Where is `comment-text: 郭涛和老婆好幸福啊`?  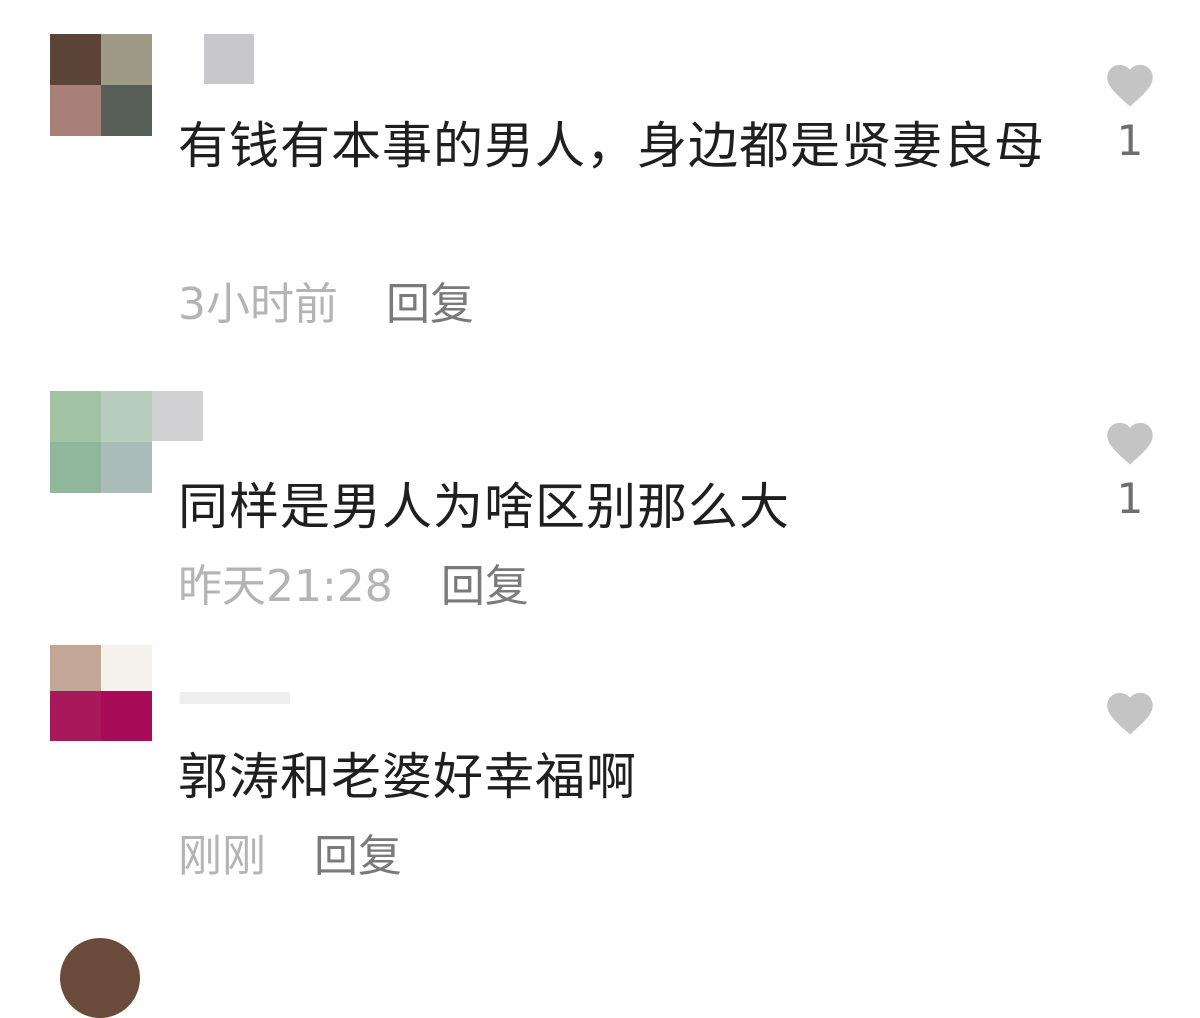 comment-text: 郭涛和老婆好幸福啊 is located at coordinates (407, 777).